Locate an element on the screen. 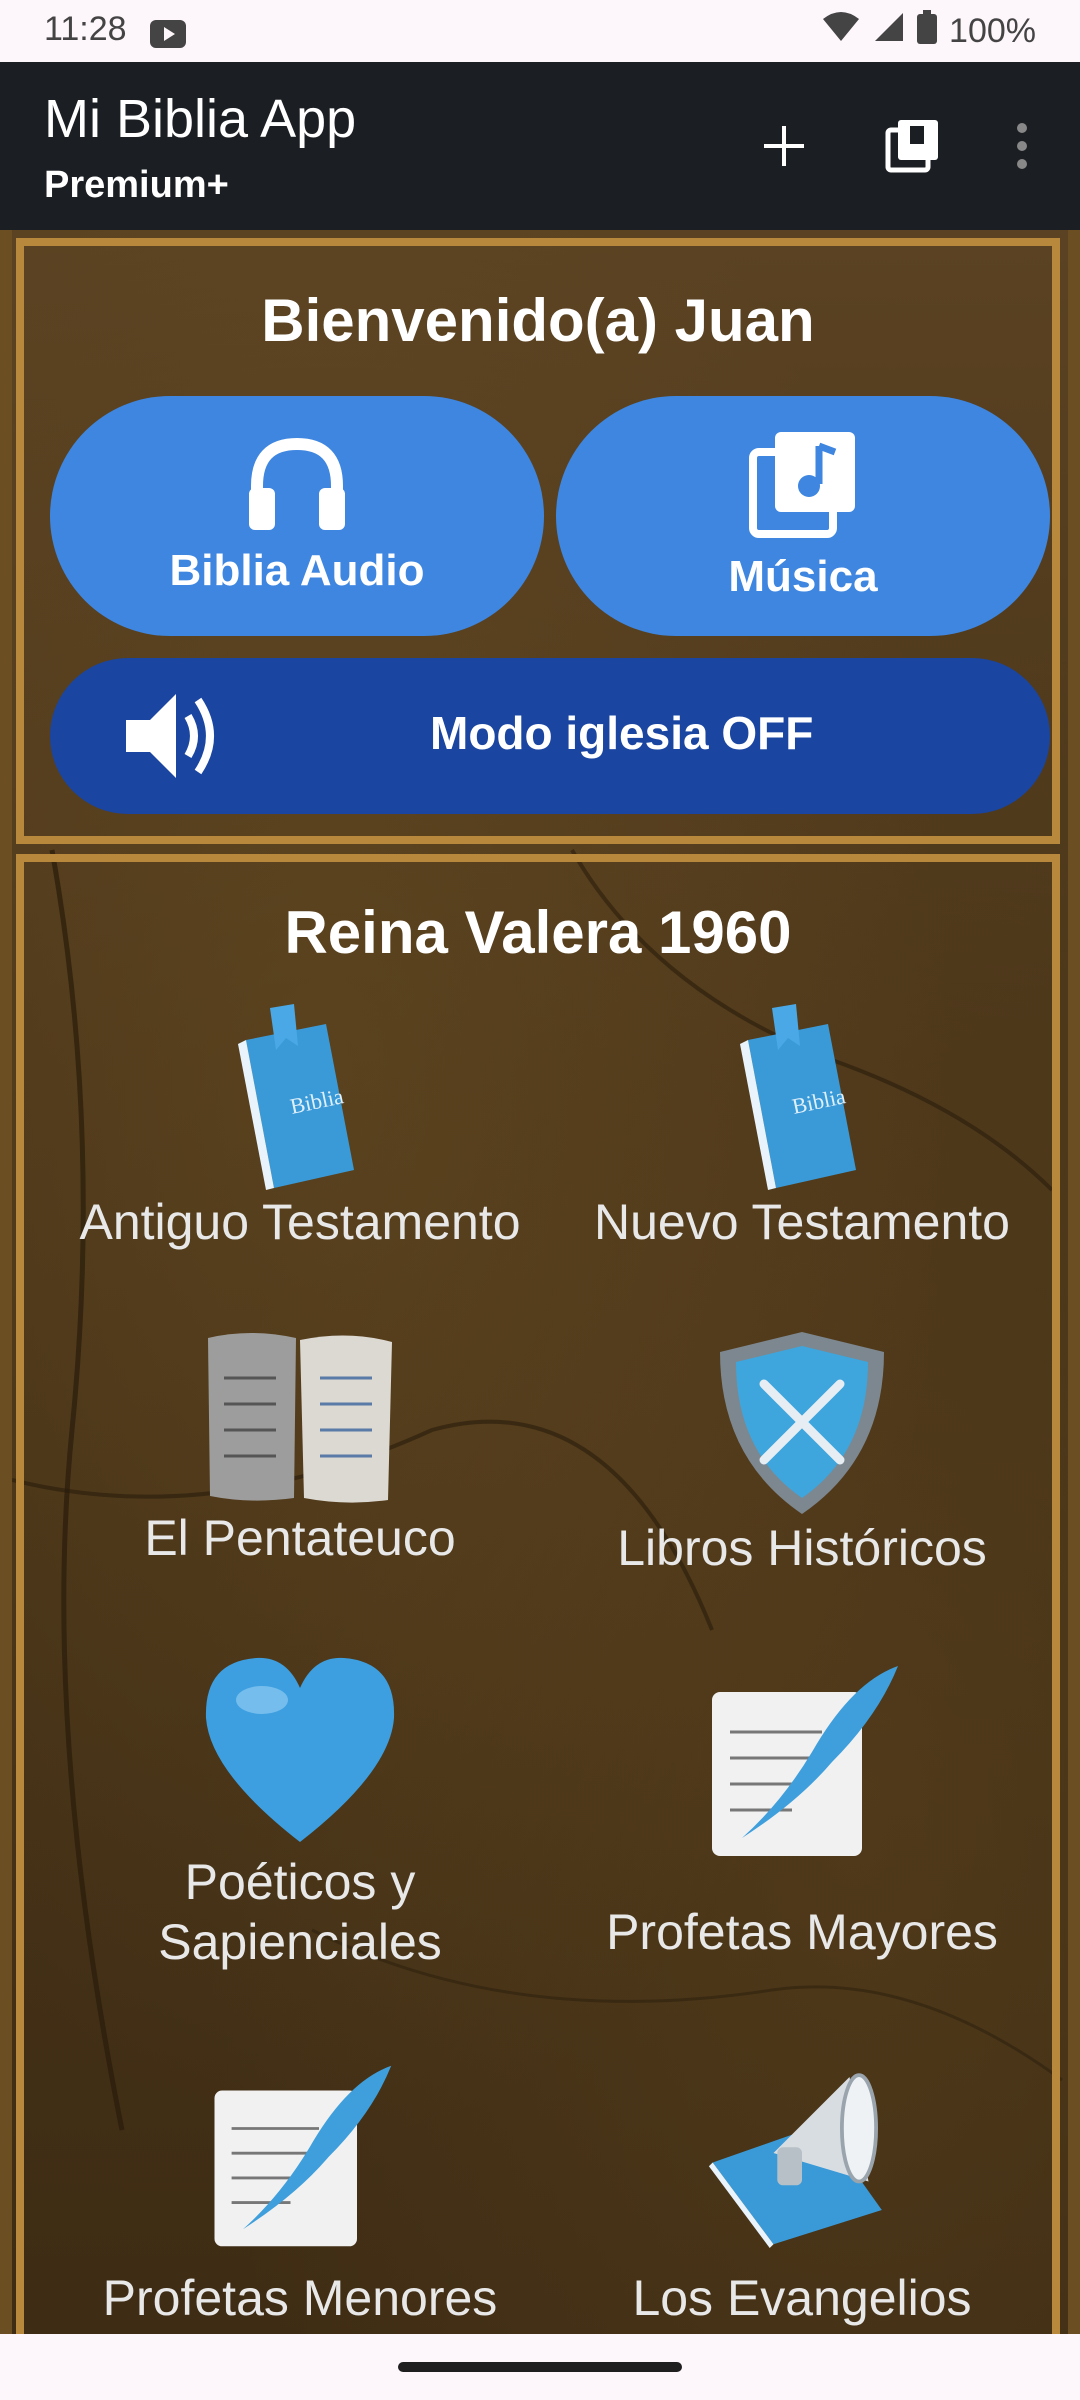  tile-label: El Pentateuco is located at coordinates (300, 1538).